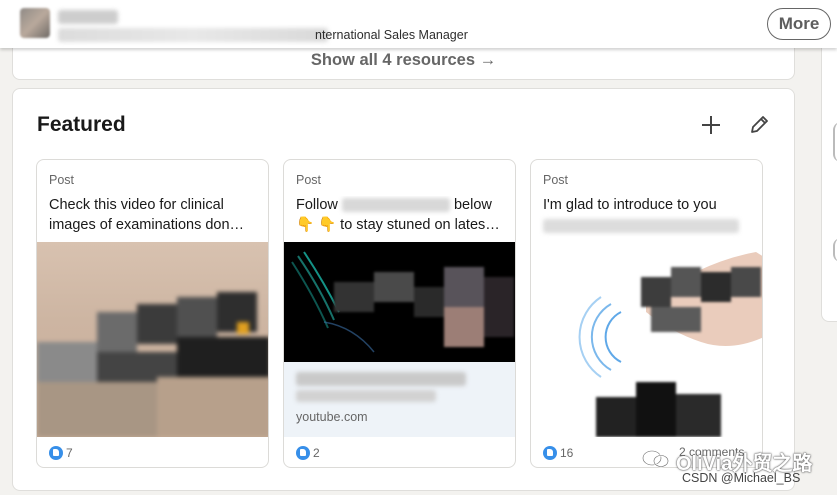 This screenshot has height=495, width=837. I want to click on plus-icon, so click(711, 125).